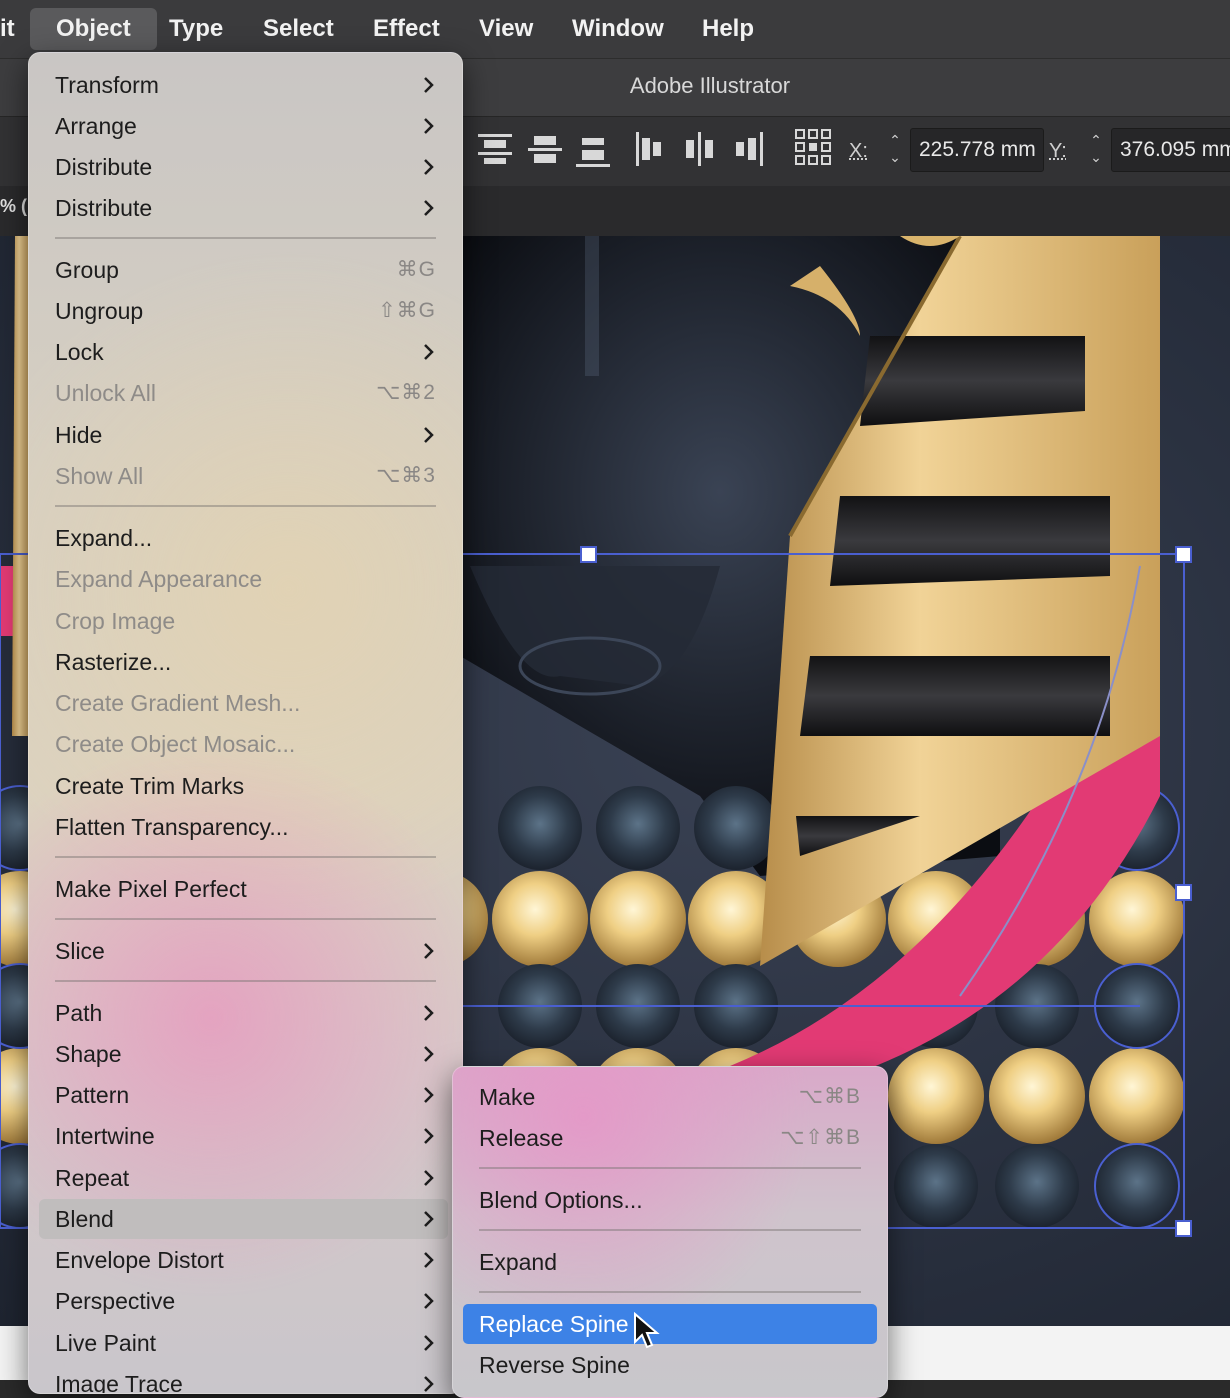  I want to click on menu-item-lock: Lock, so click(245, 352).